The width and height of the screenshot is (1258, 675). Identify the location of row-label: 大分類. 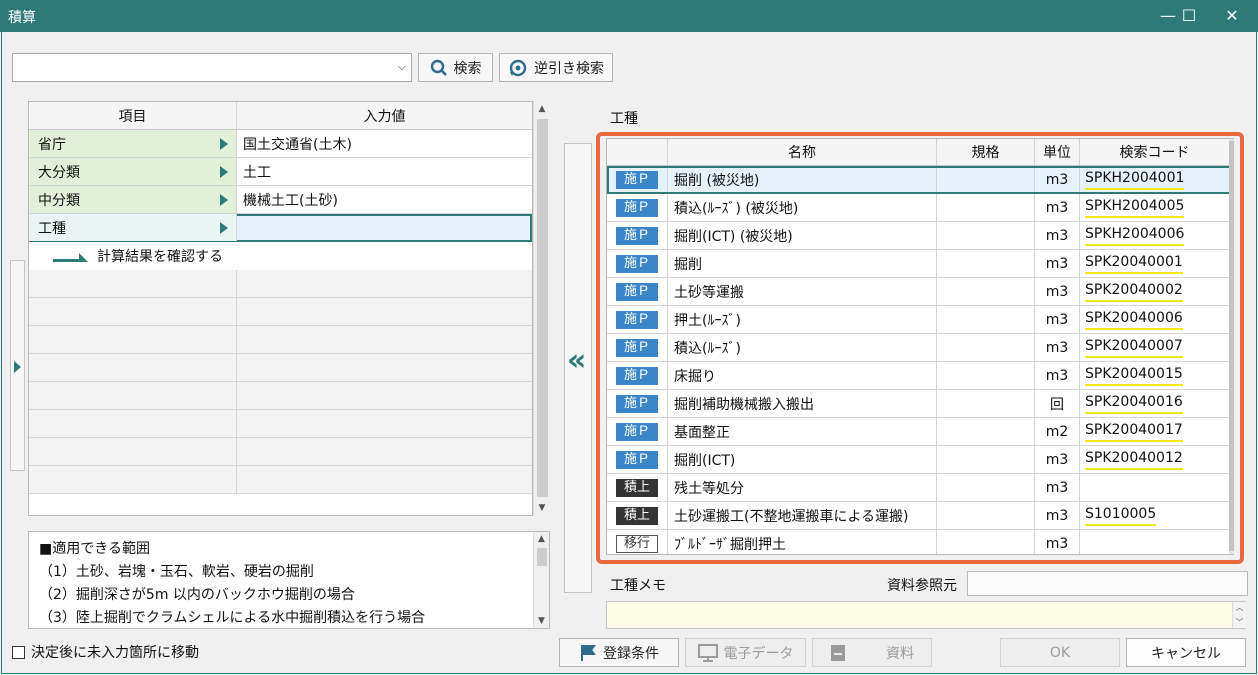
(133, 171).